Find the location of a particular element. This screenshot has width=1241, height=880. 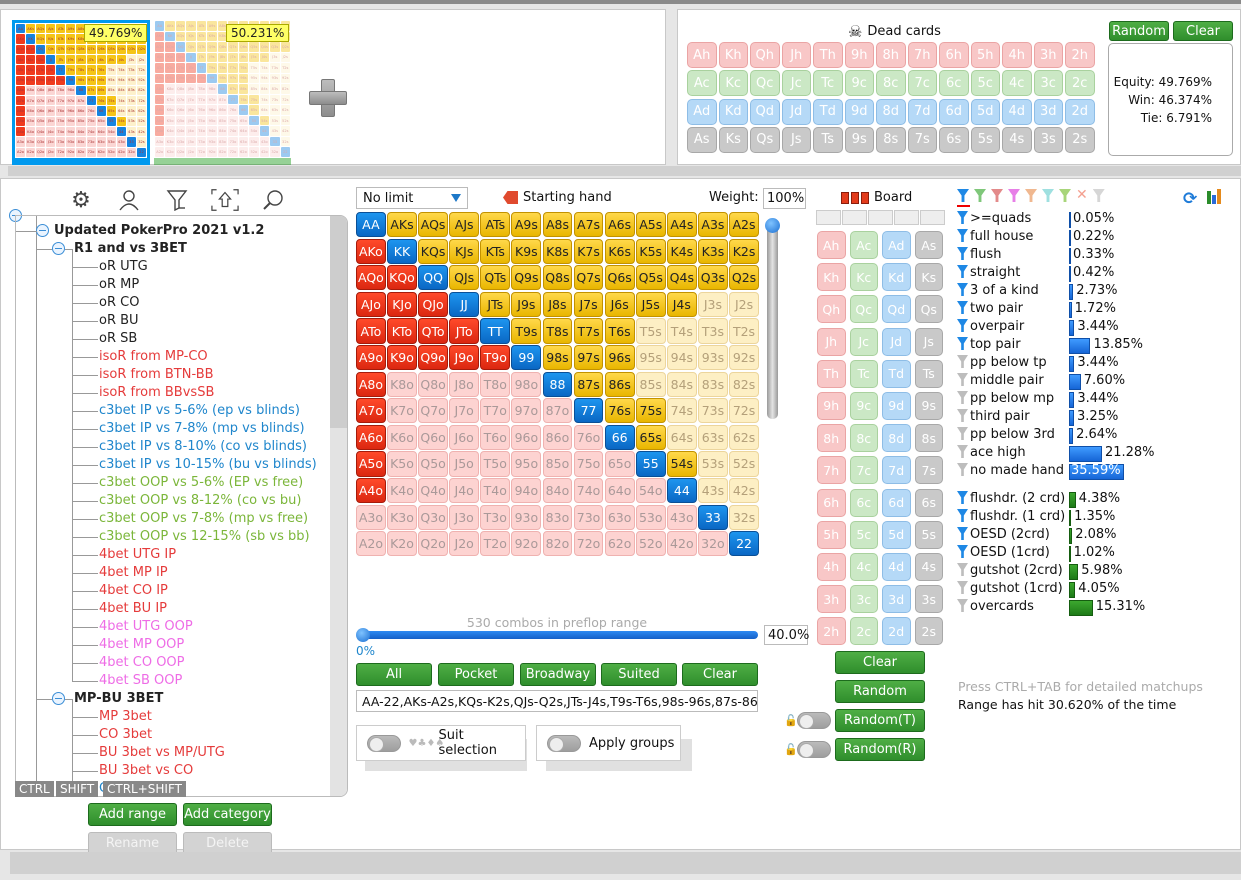

board-card: 7c is located at coordinates (863, 470).